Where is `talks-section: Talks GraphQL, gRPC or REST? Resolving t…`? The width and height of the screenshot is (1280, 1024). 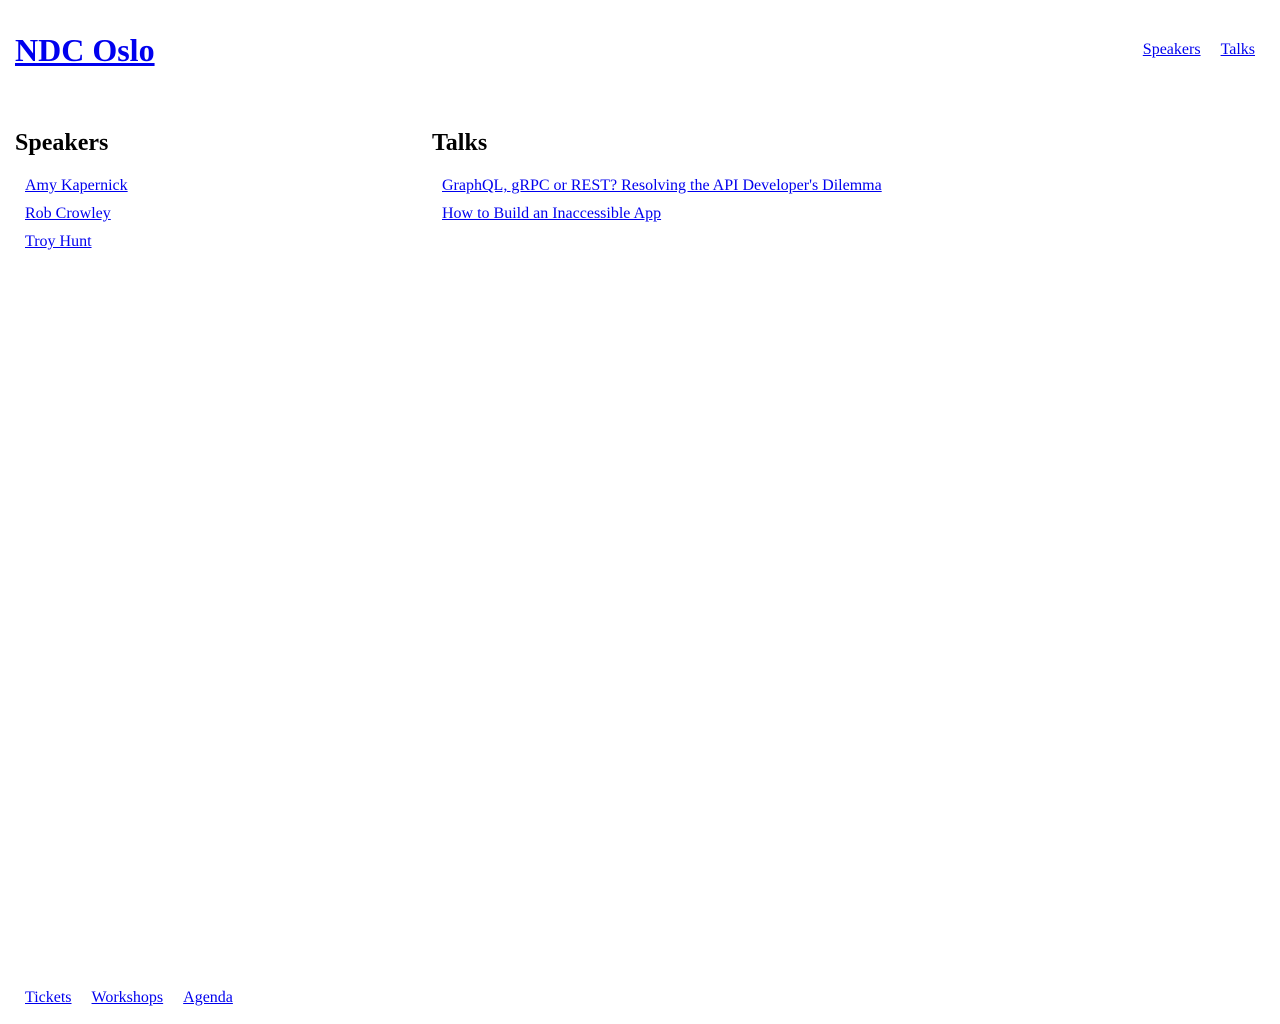 talks-section: Talks GraphQL, gRPC or REST? Resolving t… is located at coordinates (842, 180).